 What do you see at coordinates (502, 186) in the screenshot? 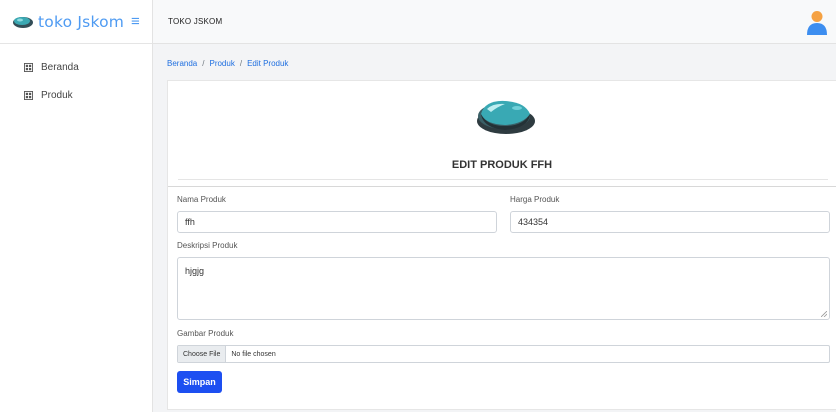
I see `header-divider` at bounding box center [502, 186].